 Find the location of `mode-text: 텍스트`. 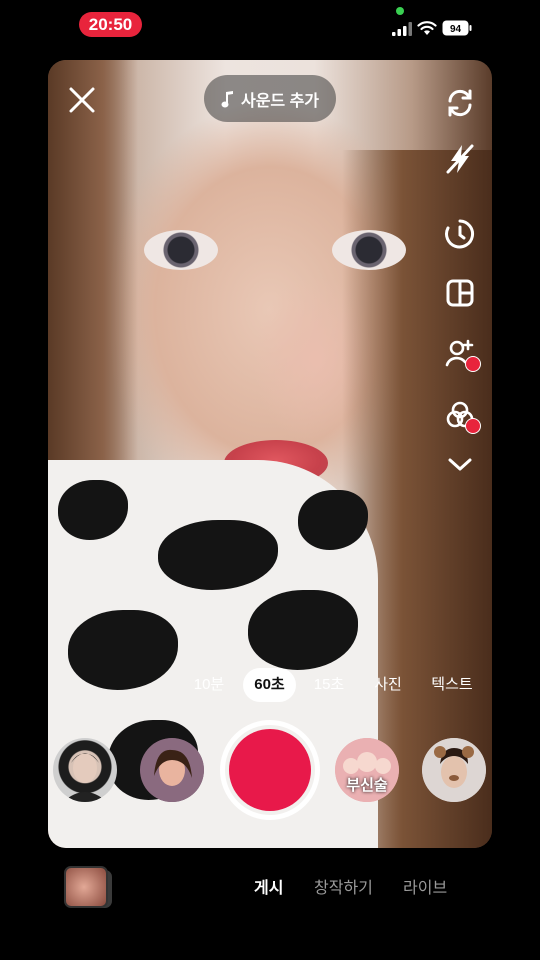

mode-text: 텍스트 is located at coordinates (452, 685).